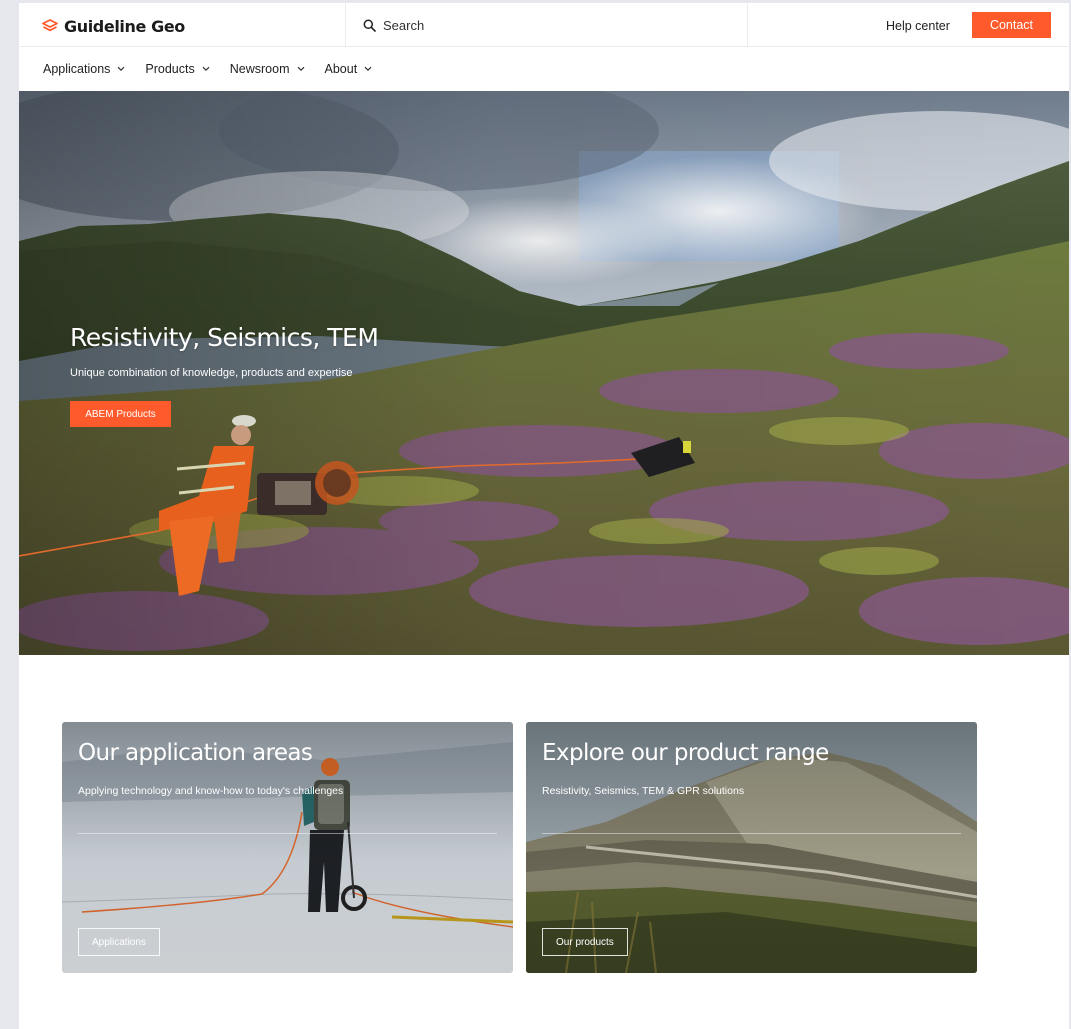 This screenshot has height=1029, width=1071. I want to click on main-nav: Applications Products Newsroom About, so click(207, 69).